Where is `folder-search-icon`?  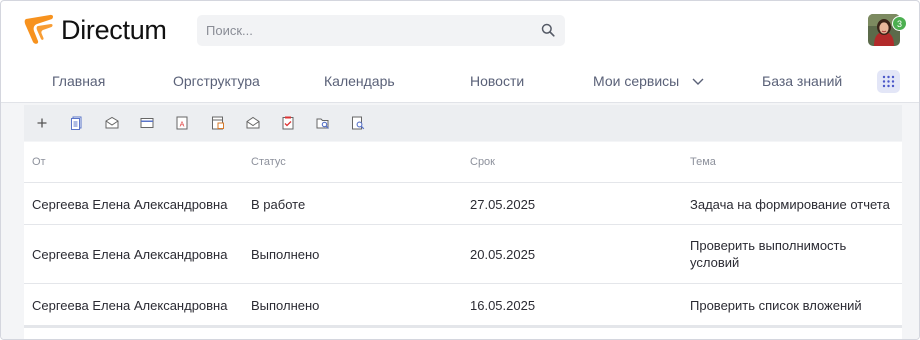 folder-search-icon is located at coordinates (323, 123).